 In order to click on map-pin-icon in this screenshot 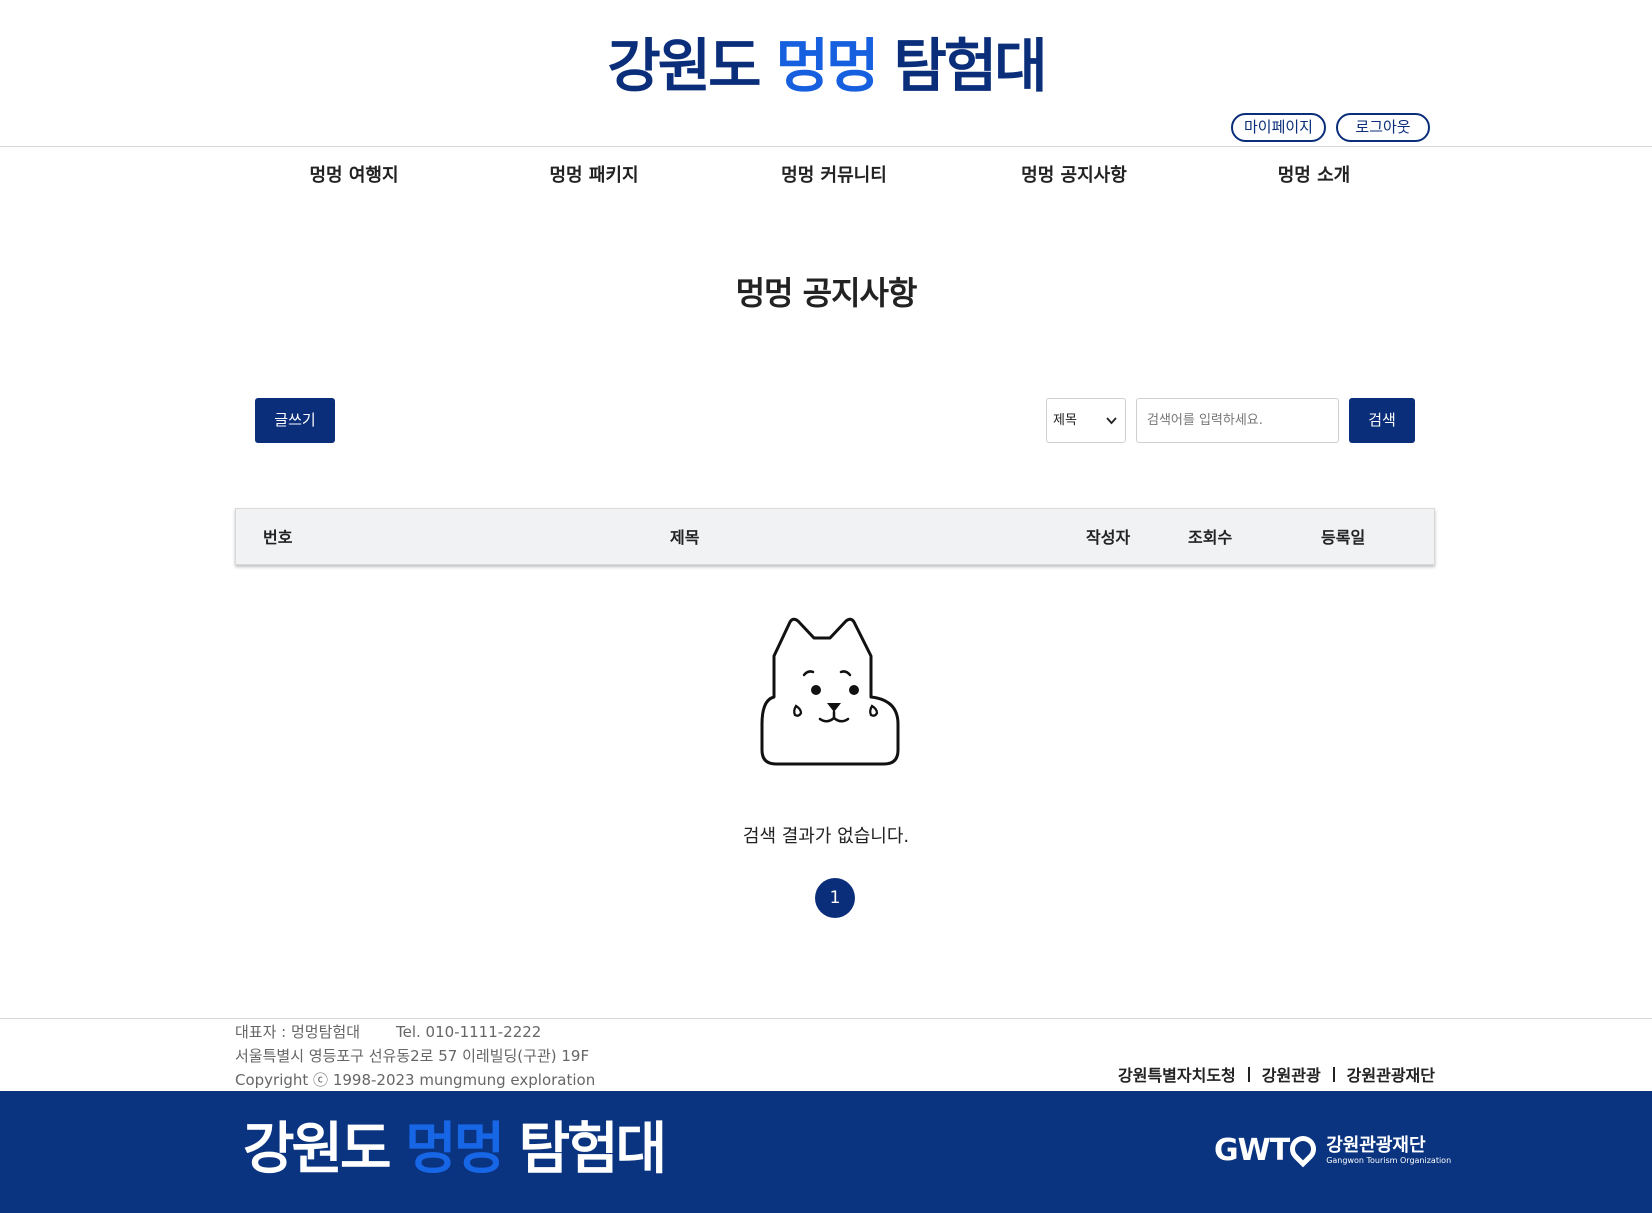, I will do `click(1303, 1149)`.